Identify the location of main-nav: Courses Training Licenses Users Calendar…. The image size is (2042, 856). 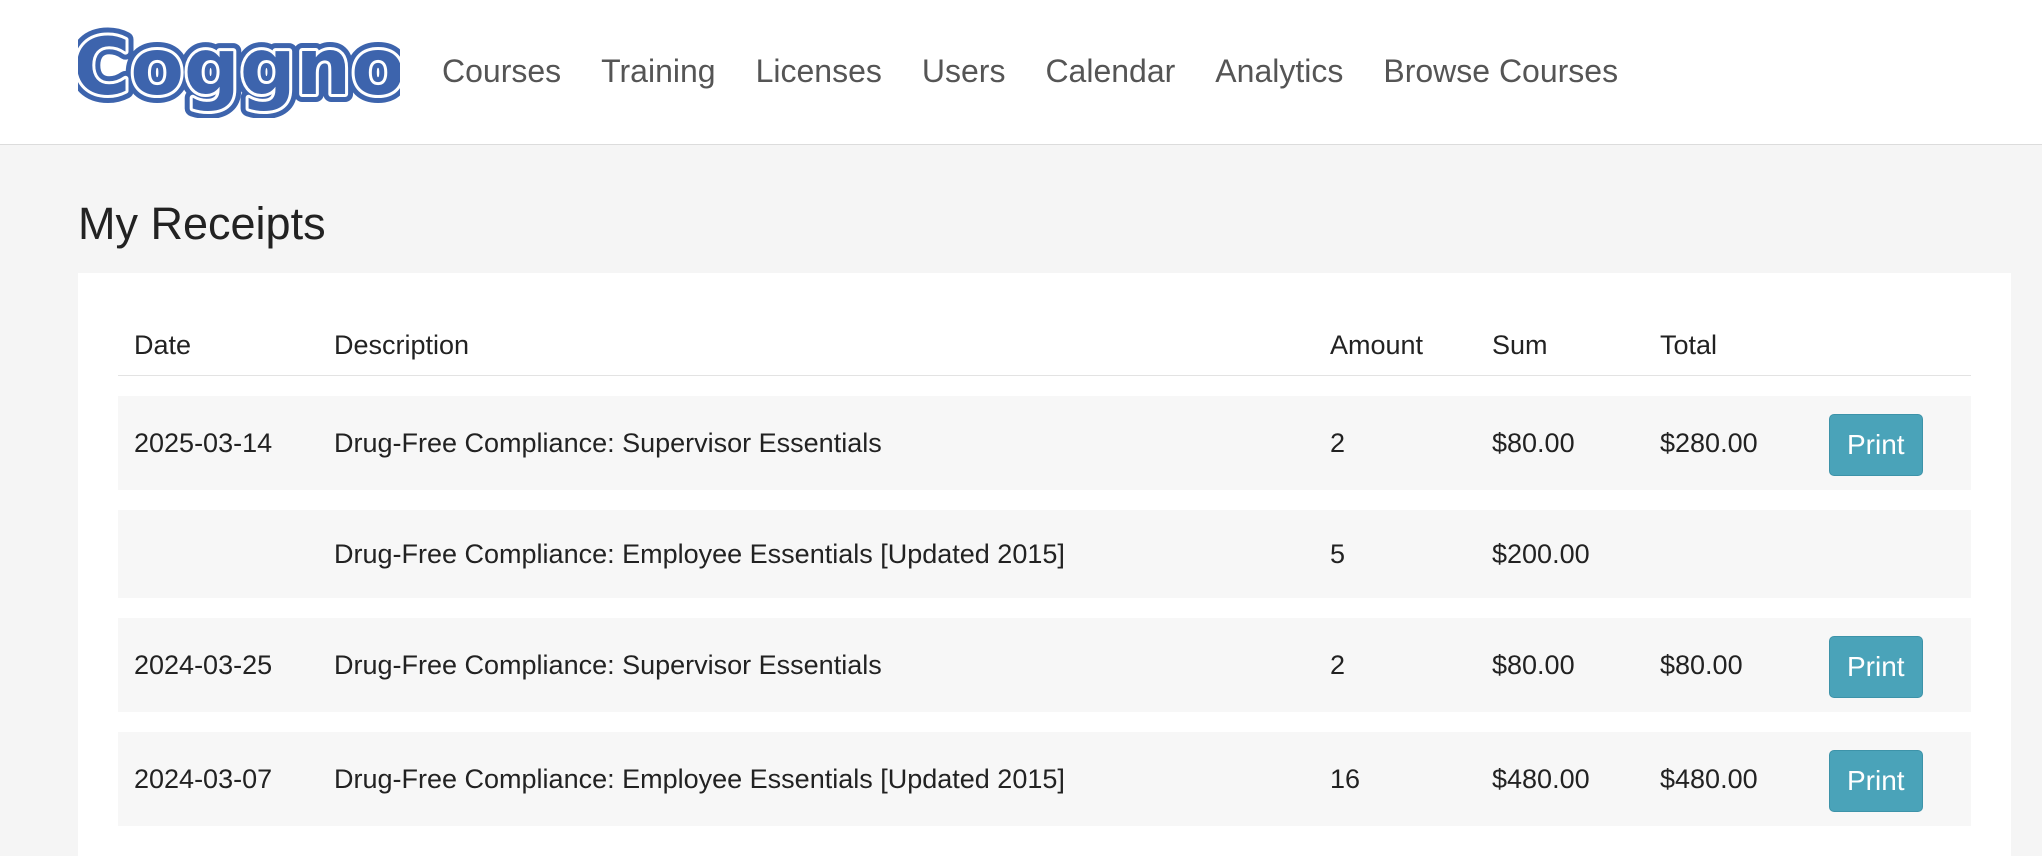
(1030, 71).